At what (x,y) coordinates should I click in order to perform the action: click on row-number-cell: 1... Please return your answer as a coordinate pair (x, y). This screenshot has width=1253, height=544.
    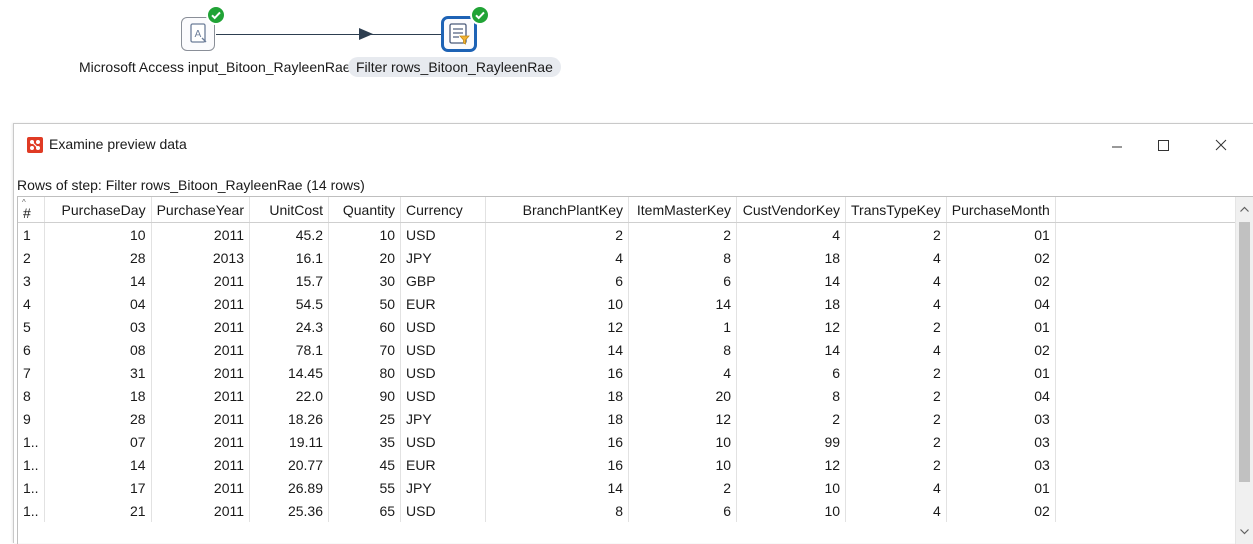
    Looking at the image, I should click on (31, 441).